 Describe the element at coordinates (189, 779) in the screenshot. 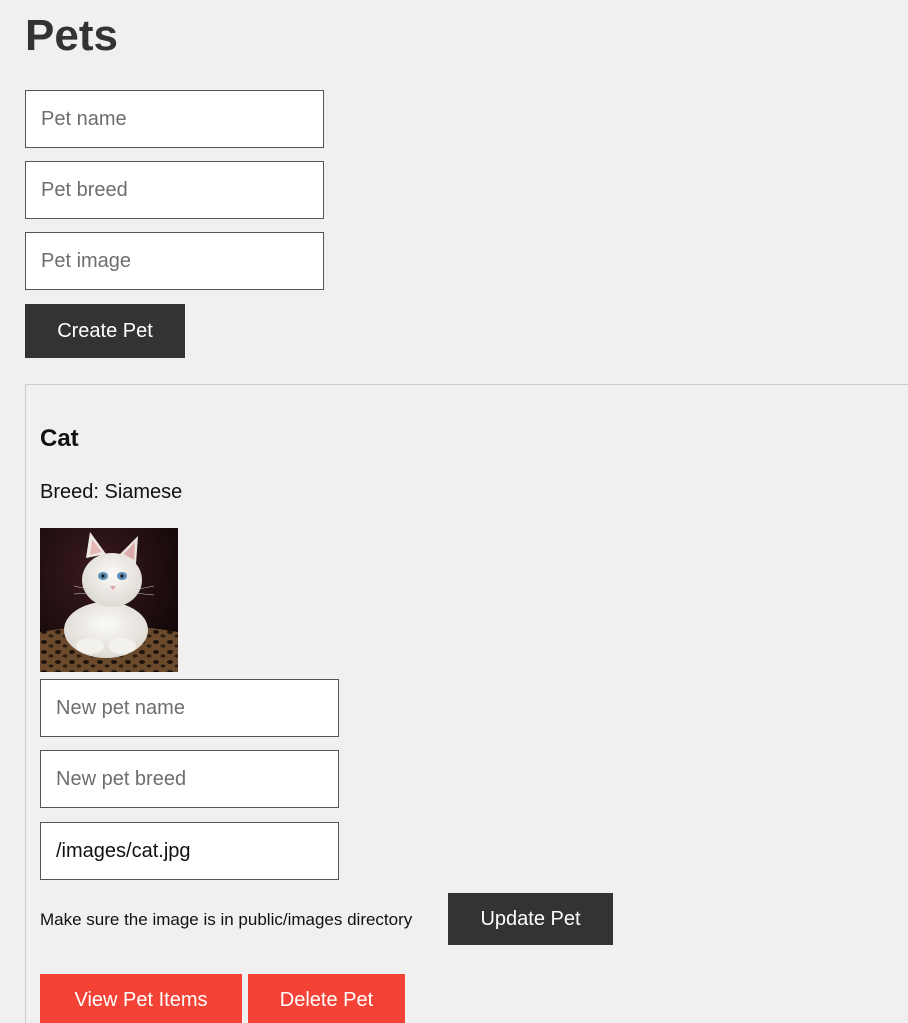

I see `new-pet-breed-input` at that location.